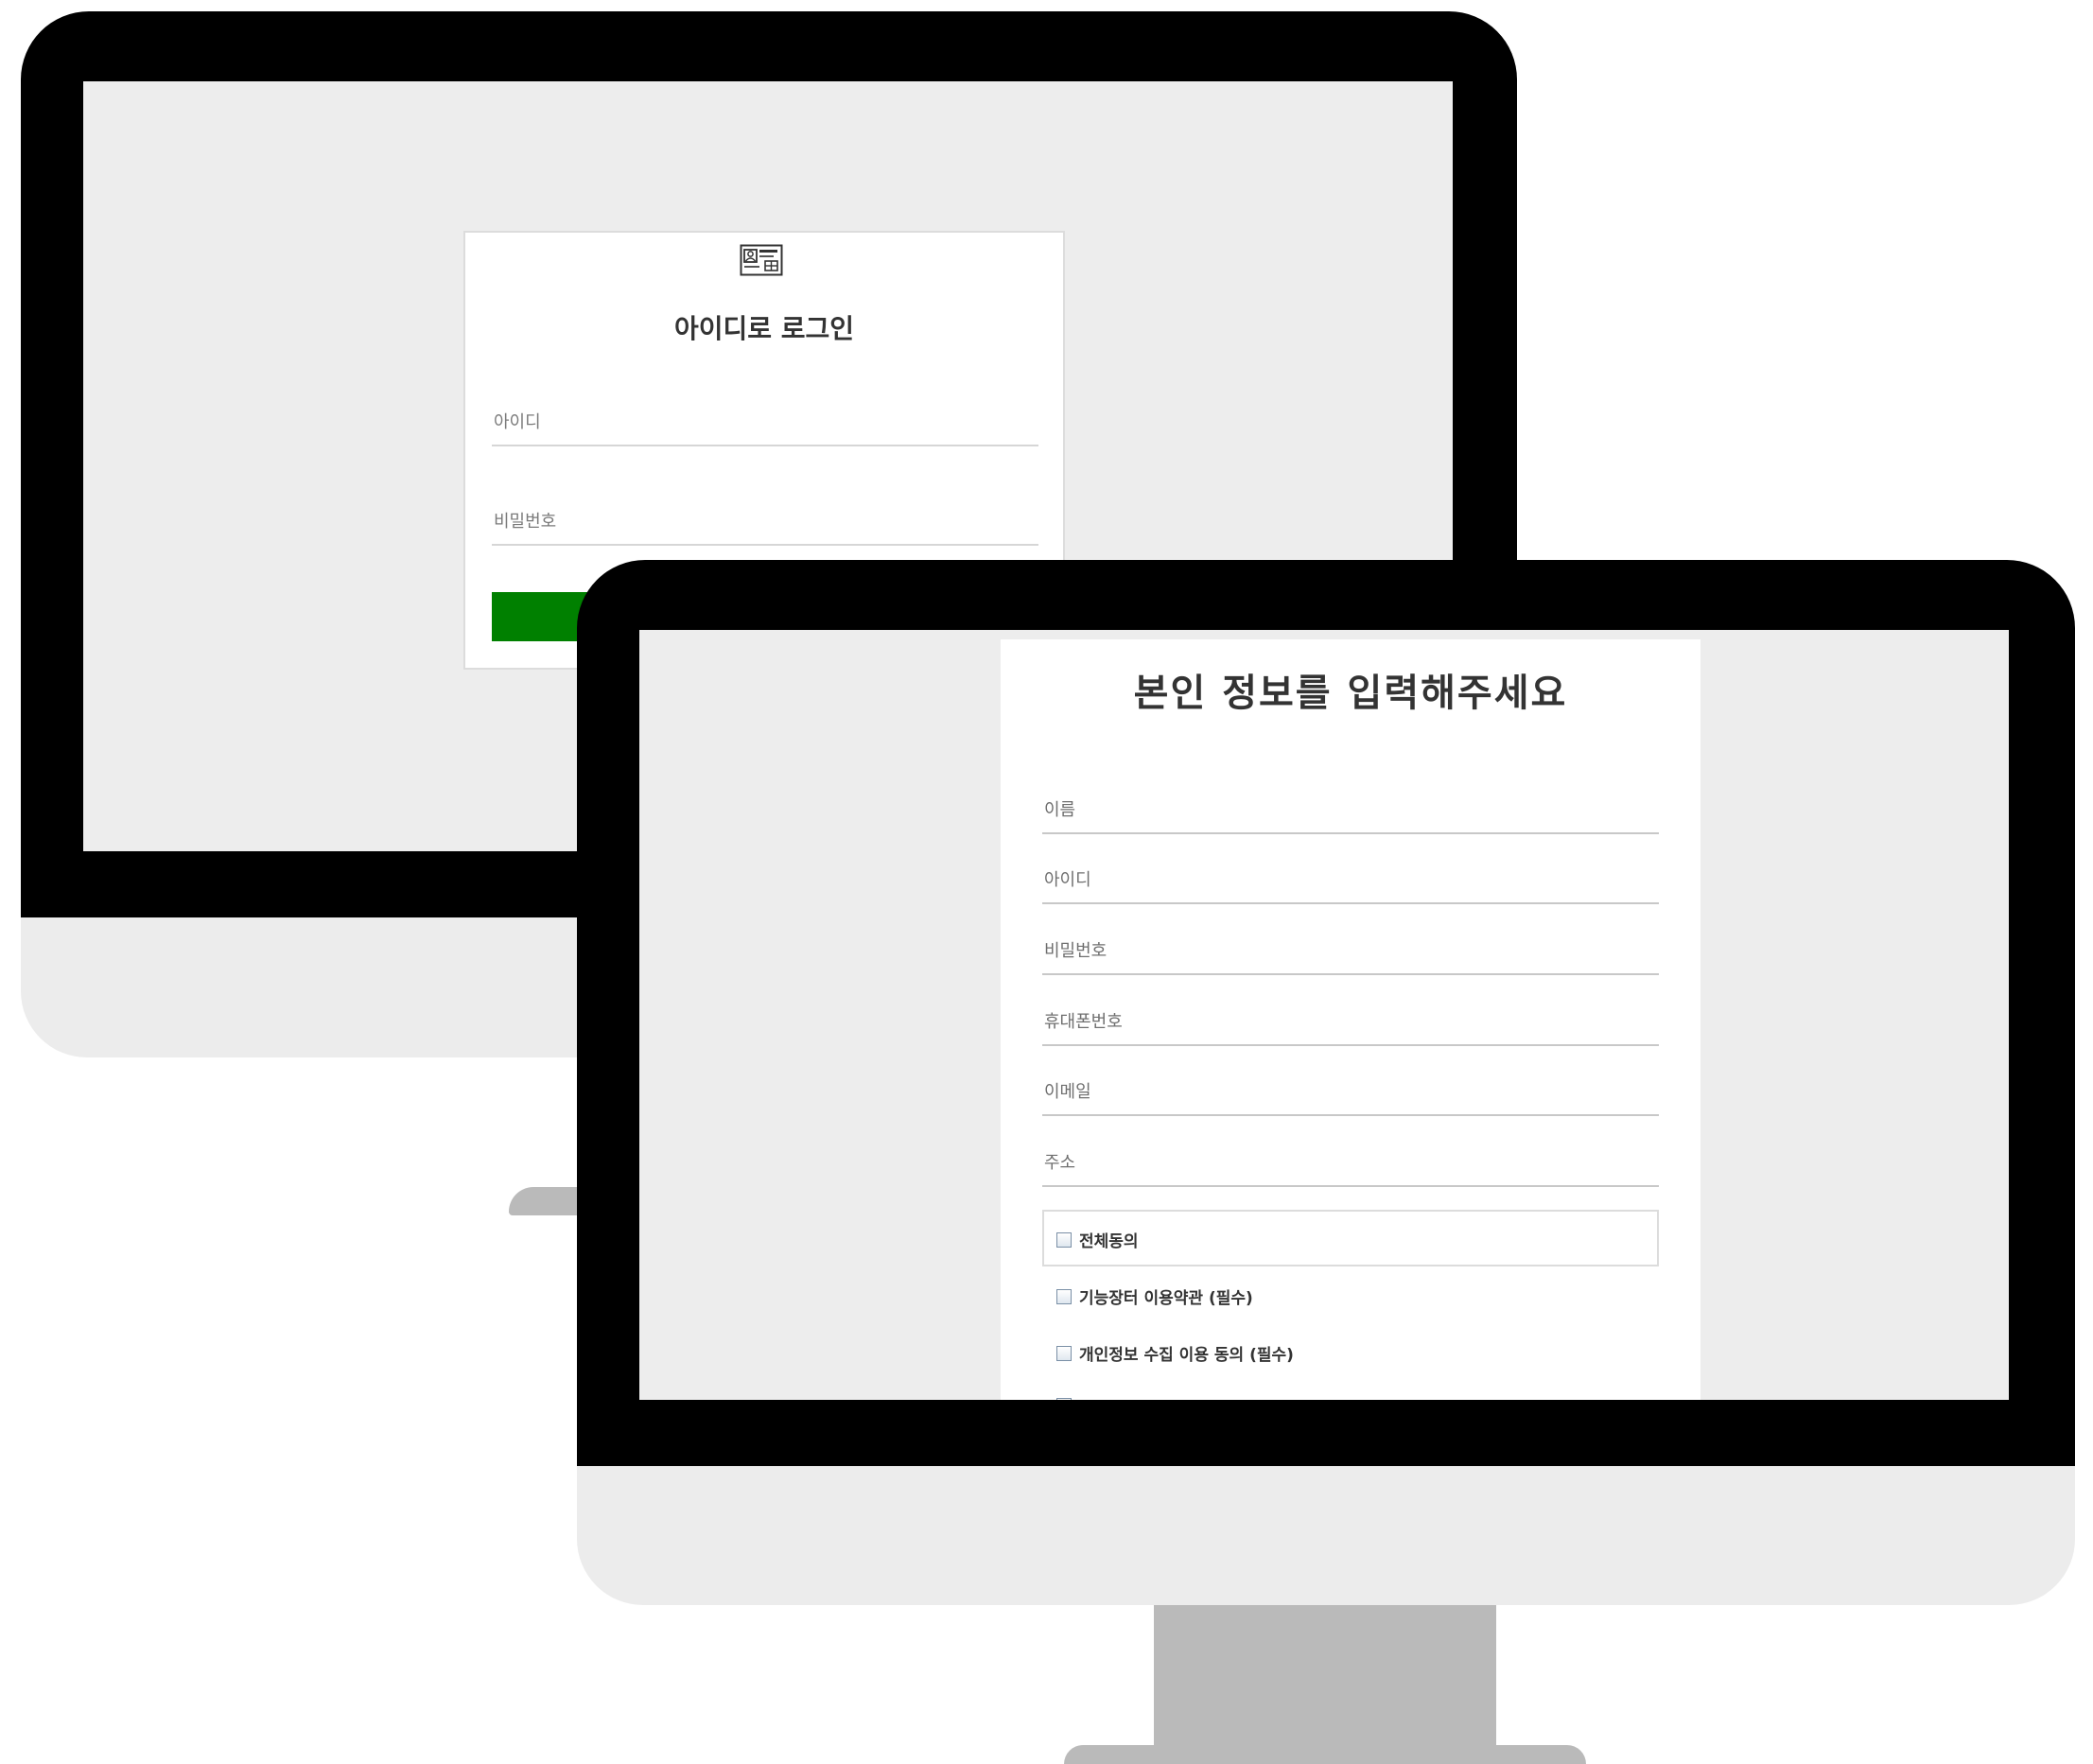 The width and height of the screenshot is (2093, 1764). Describe the element at coordinates (1351, 882) in the screenshot. I see `id-input: 아이디` at that location.